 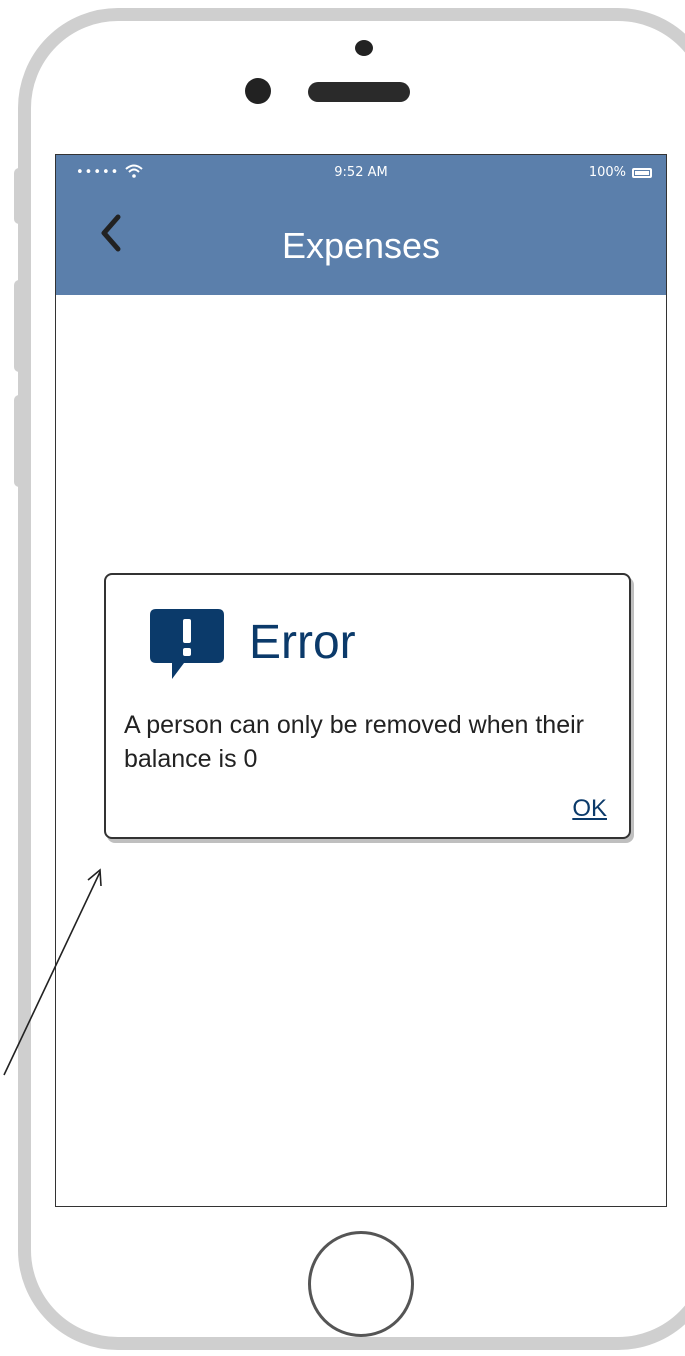 I want to click on mute-switch, so click(x=19, y=196).